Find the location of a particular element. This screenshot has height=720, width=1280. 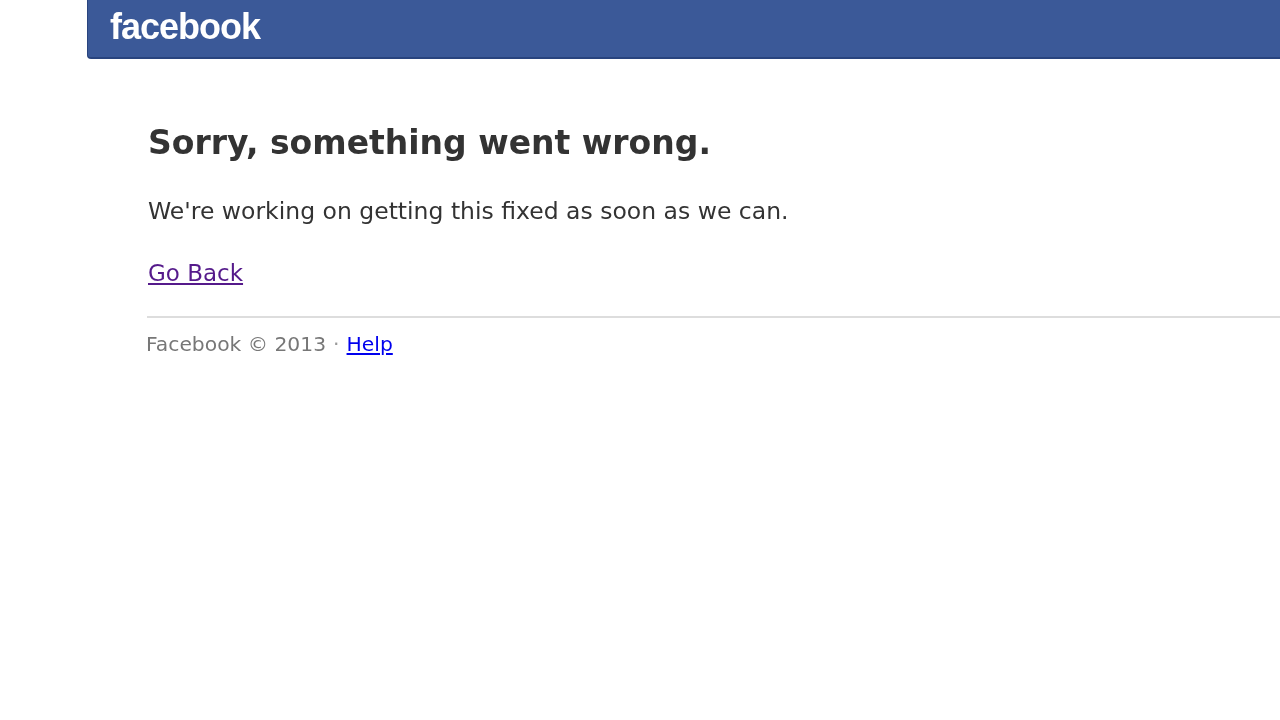

help-link: Help is located at coordinates (369, 344).